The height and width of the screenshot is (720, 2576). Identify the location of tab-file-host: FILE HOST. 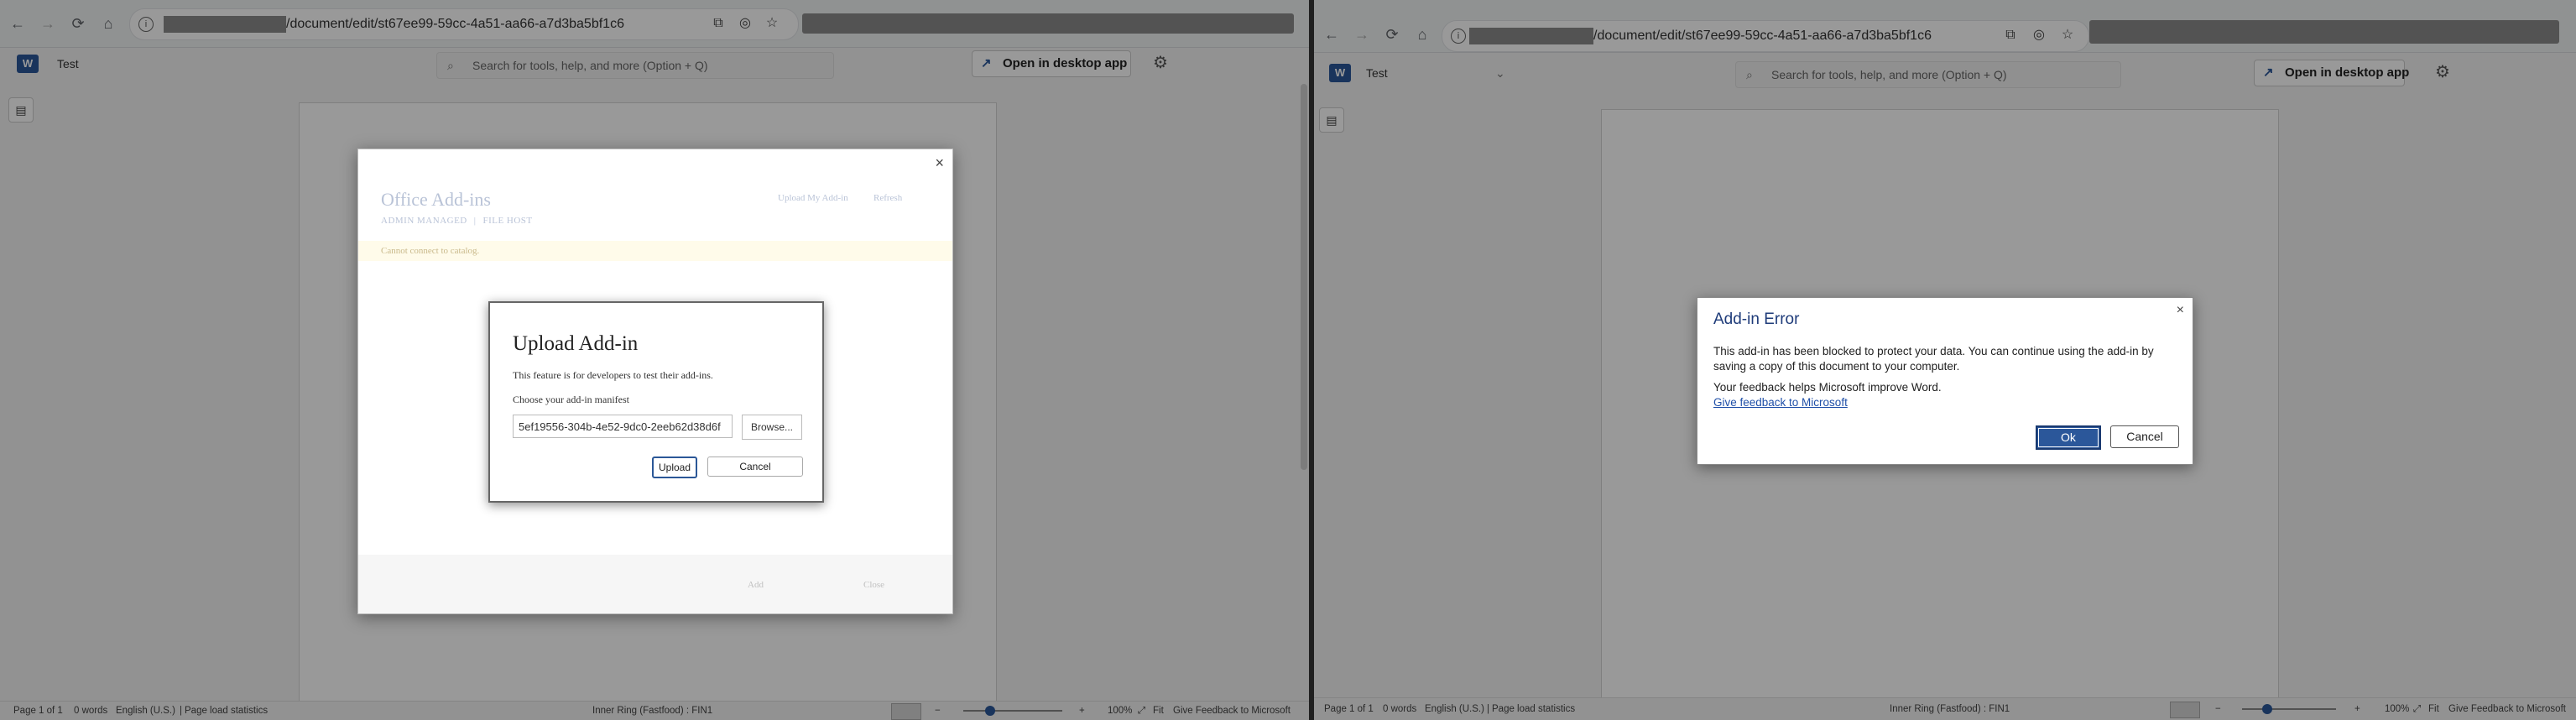
(507, 221).